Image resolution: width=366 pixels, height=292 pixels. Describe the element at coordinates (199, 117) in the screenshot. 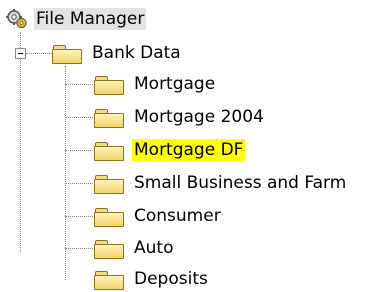

I see `tree-node-label: Mortgage 2004` at that location.